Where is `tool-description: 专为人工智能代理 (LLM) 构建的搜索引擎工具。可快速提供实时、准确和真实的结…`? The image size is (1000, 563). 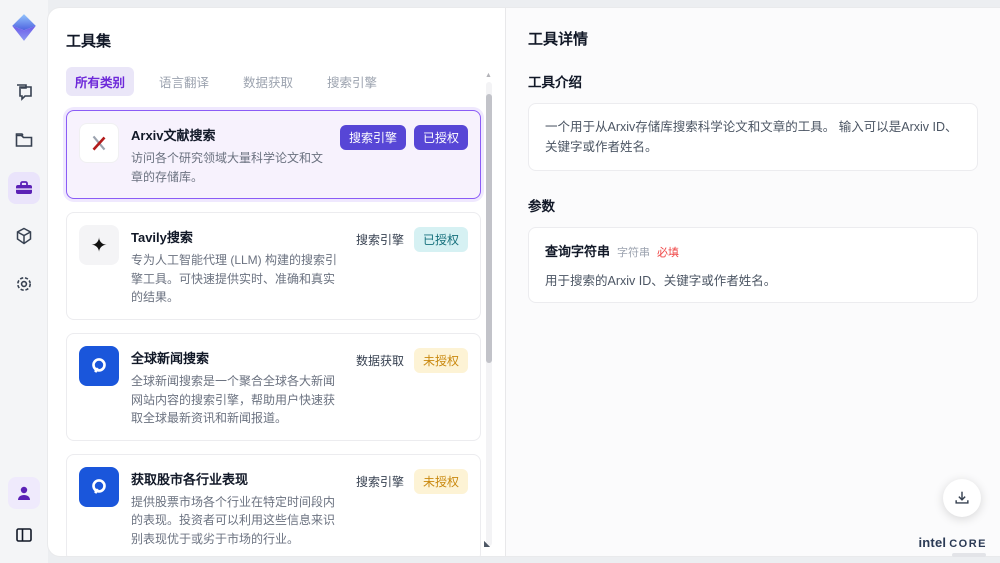
tool-description: 专为人工智能代理 (LLM) 构建的搜索引擎工具。可快速提供实时、准确和真实的结… is located at coordinates (234, 279).